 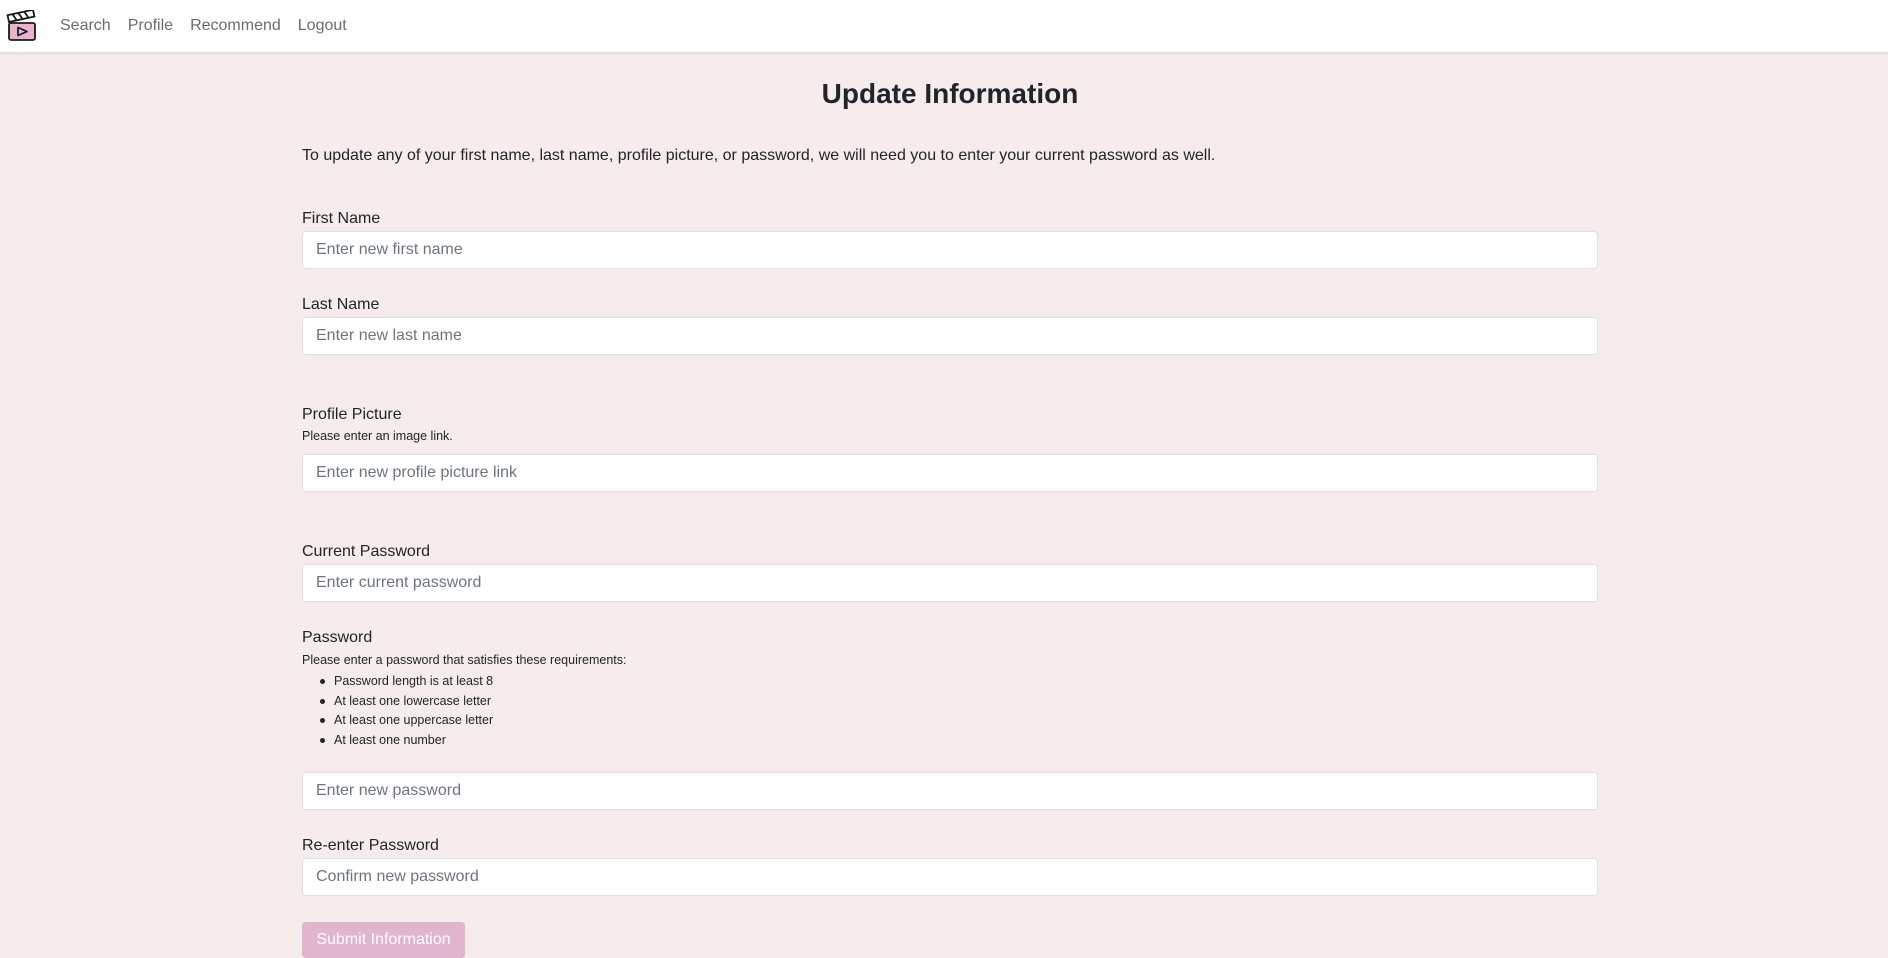 What do you see at coordinates (383, 940) in the screenshot?
I see `submit-button: Submit Information` at bounding box center [383, 940].